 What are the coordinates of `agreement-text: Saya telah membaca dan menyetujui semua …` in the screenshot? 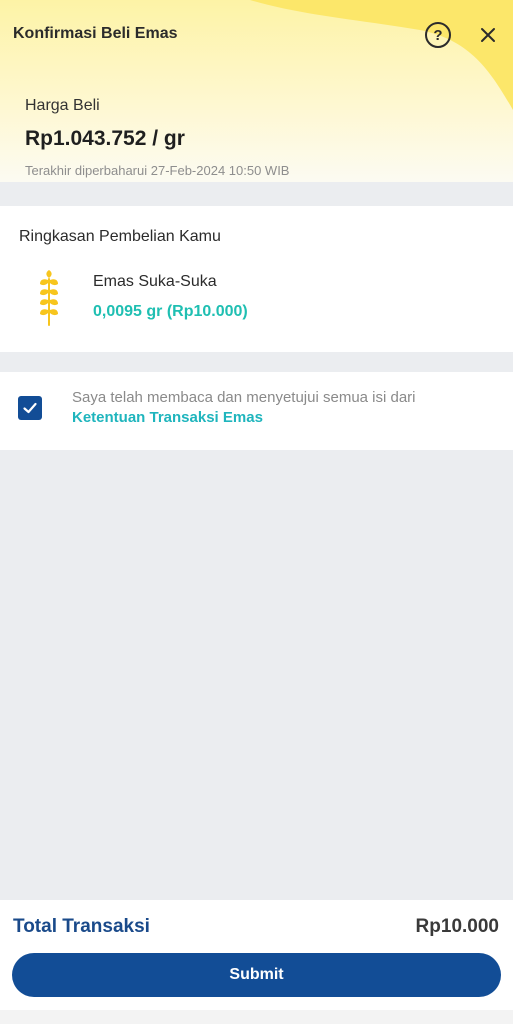 It's located at (244, 397).